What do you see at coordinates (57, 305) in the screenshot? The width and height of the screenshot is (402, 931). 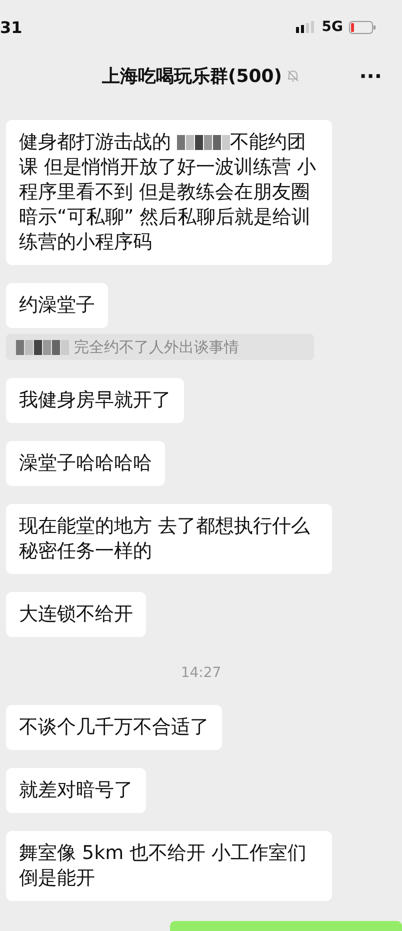 I see `message-bubble: 约澡堂子` at bounding box center [57, 305].